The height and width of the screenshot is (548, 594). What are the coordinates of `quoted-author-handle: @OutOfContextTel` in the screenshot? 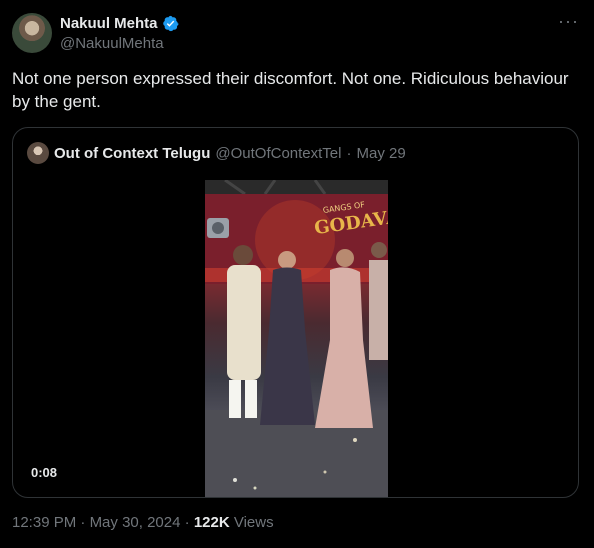 It's located at (278, 153).